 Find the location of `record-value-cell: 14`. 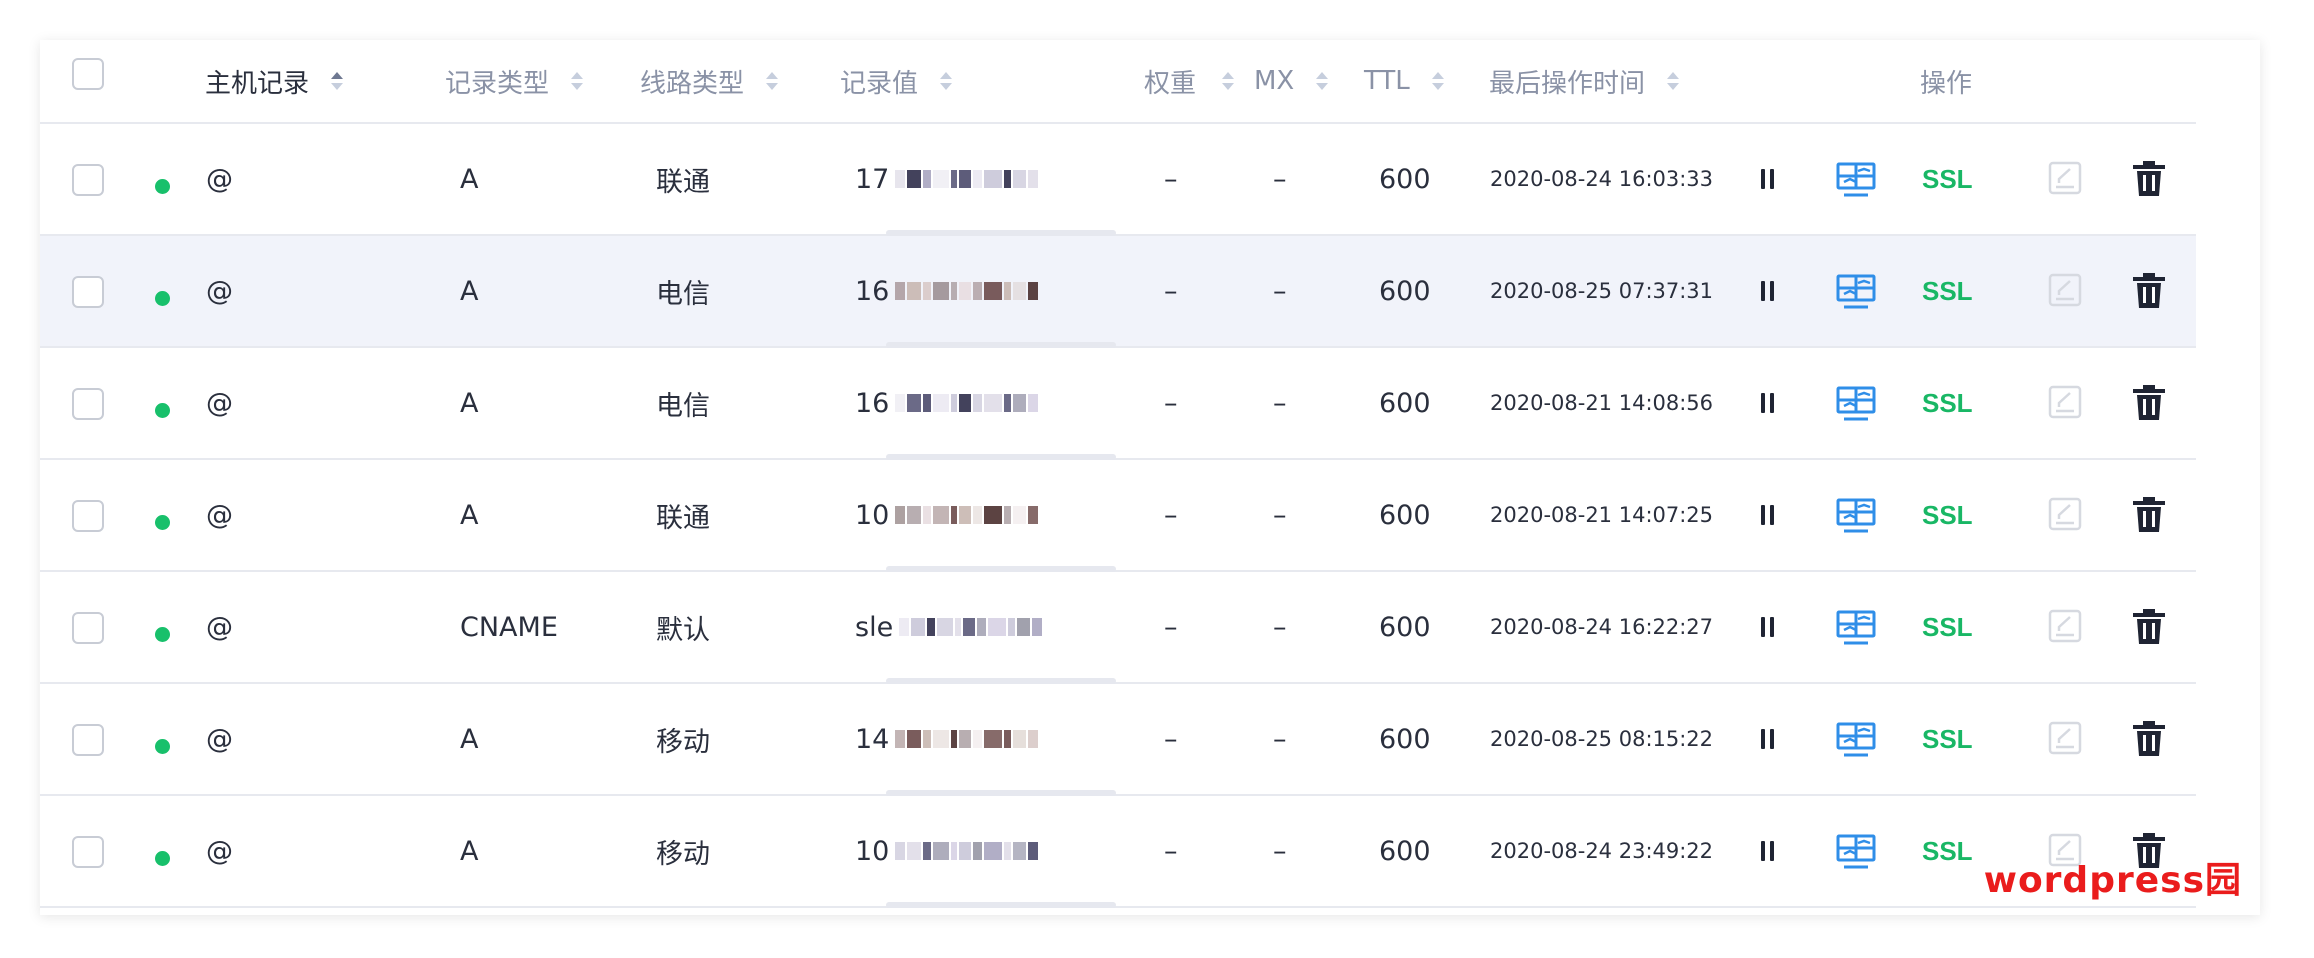

record-value-cell: 14 is located at coordinates (986, 739).